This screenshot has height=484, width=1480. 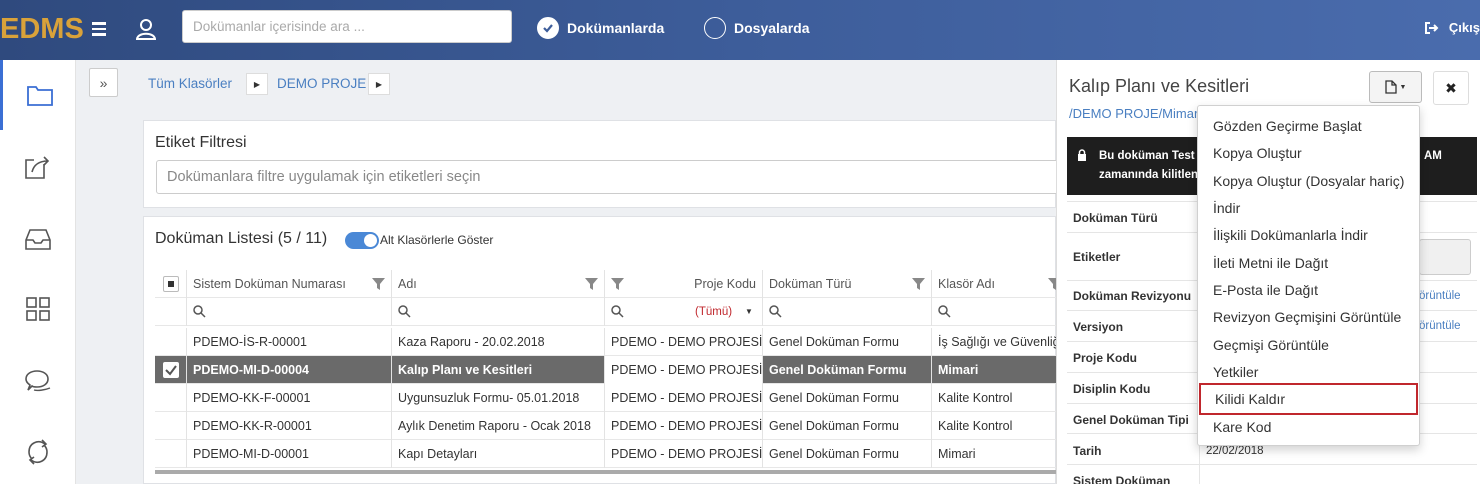 I want to click on cell-name: Uygunsuzluk Formu- 05.01.2018, so click(x=498, y=398).